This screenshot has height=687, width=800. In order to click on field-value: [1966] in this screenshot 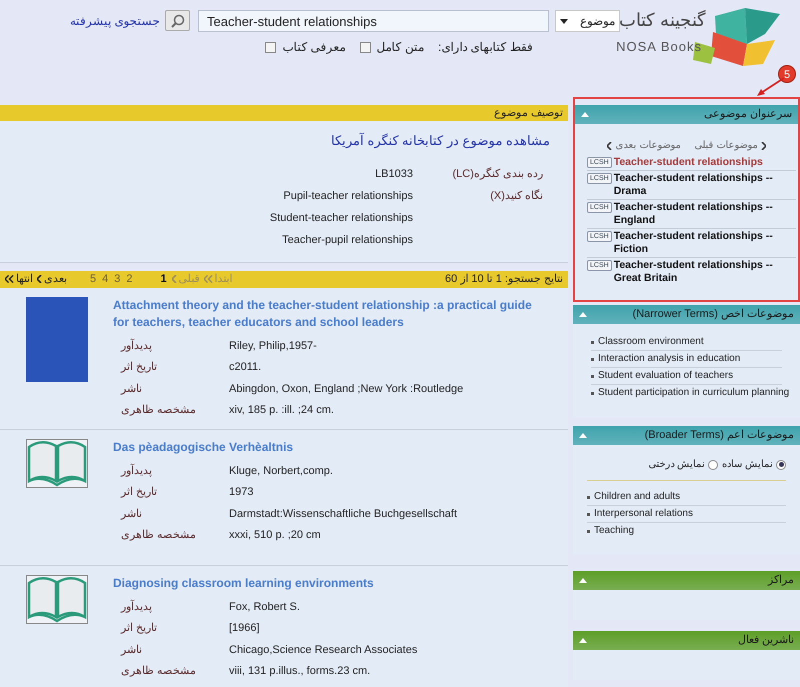, I will do `click(245, 628)`.